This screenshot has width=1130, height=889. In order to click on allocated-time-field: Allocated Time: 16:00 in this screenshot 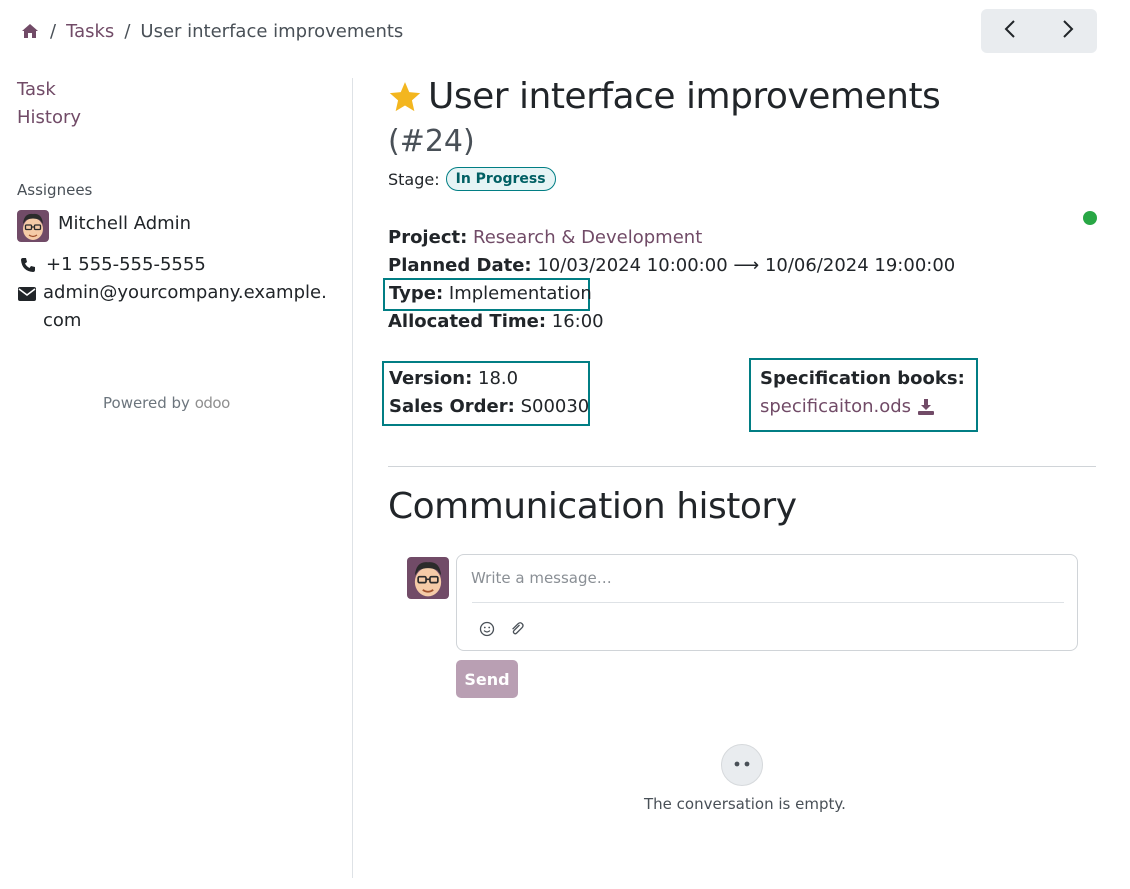, I will do `click(496, 321)`.